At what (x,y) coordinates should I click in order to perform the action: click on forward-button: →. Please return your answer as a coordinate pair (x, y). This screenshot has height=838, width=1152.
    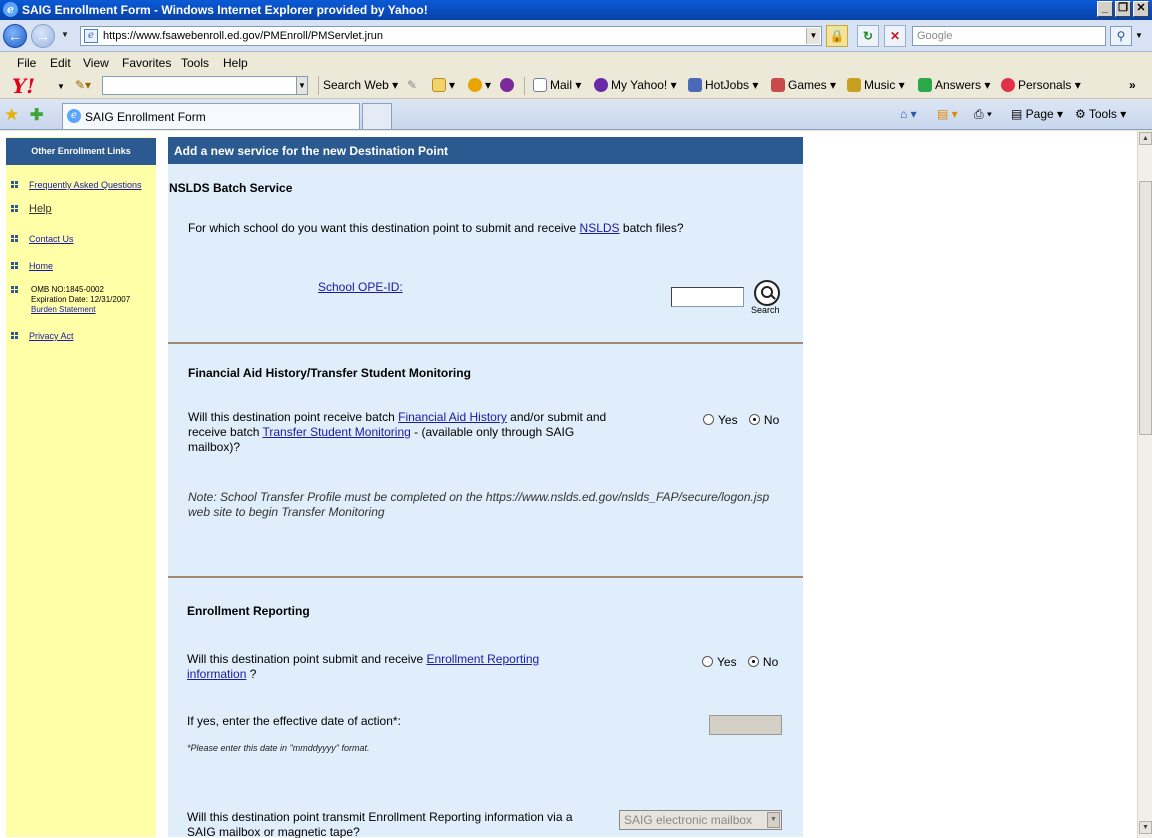
    Looking at the image, I should click on (43, 36).